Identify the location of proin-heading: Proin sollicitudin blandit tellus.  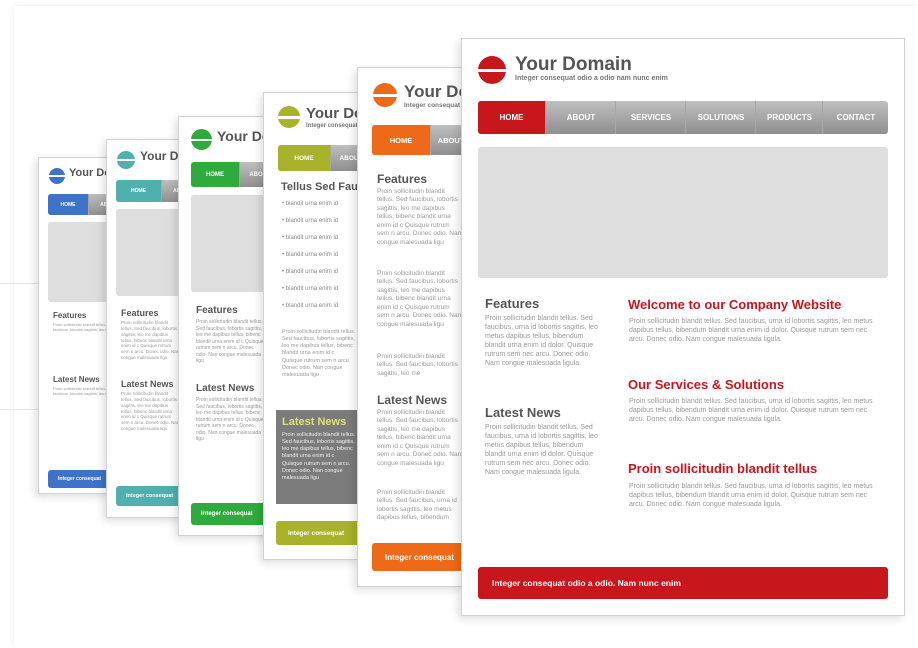
(723, 468).